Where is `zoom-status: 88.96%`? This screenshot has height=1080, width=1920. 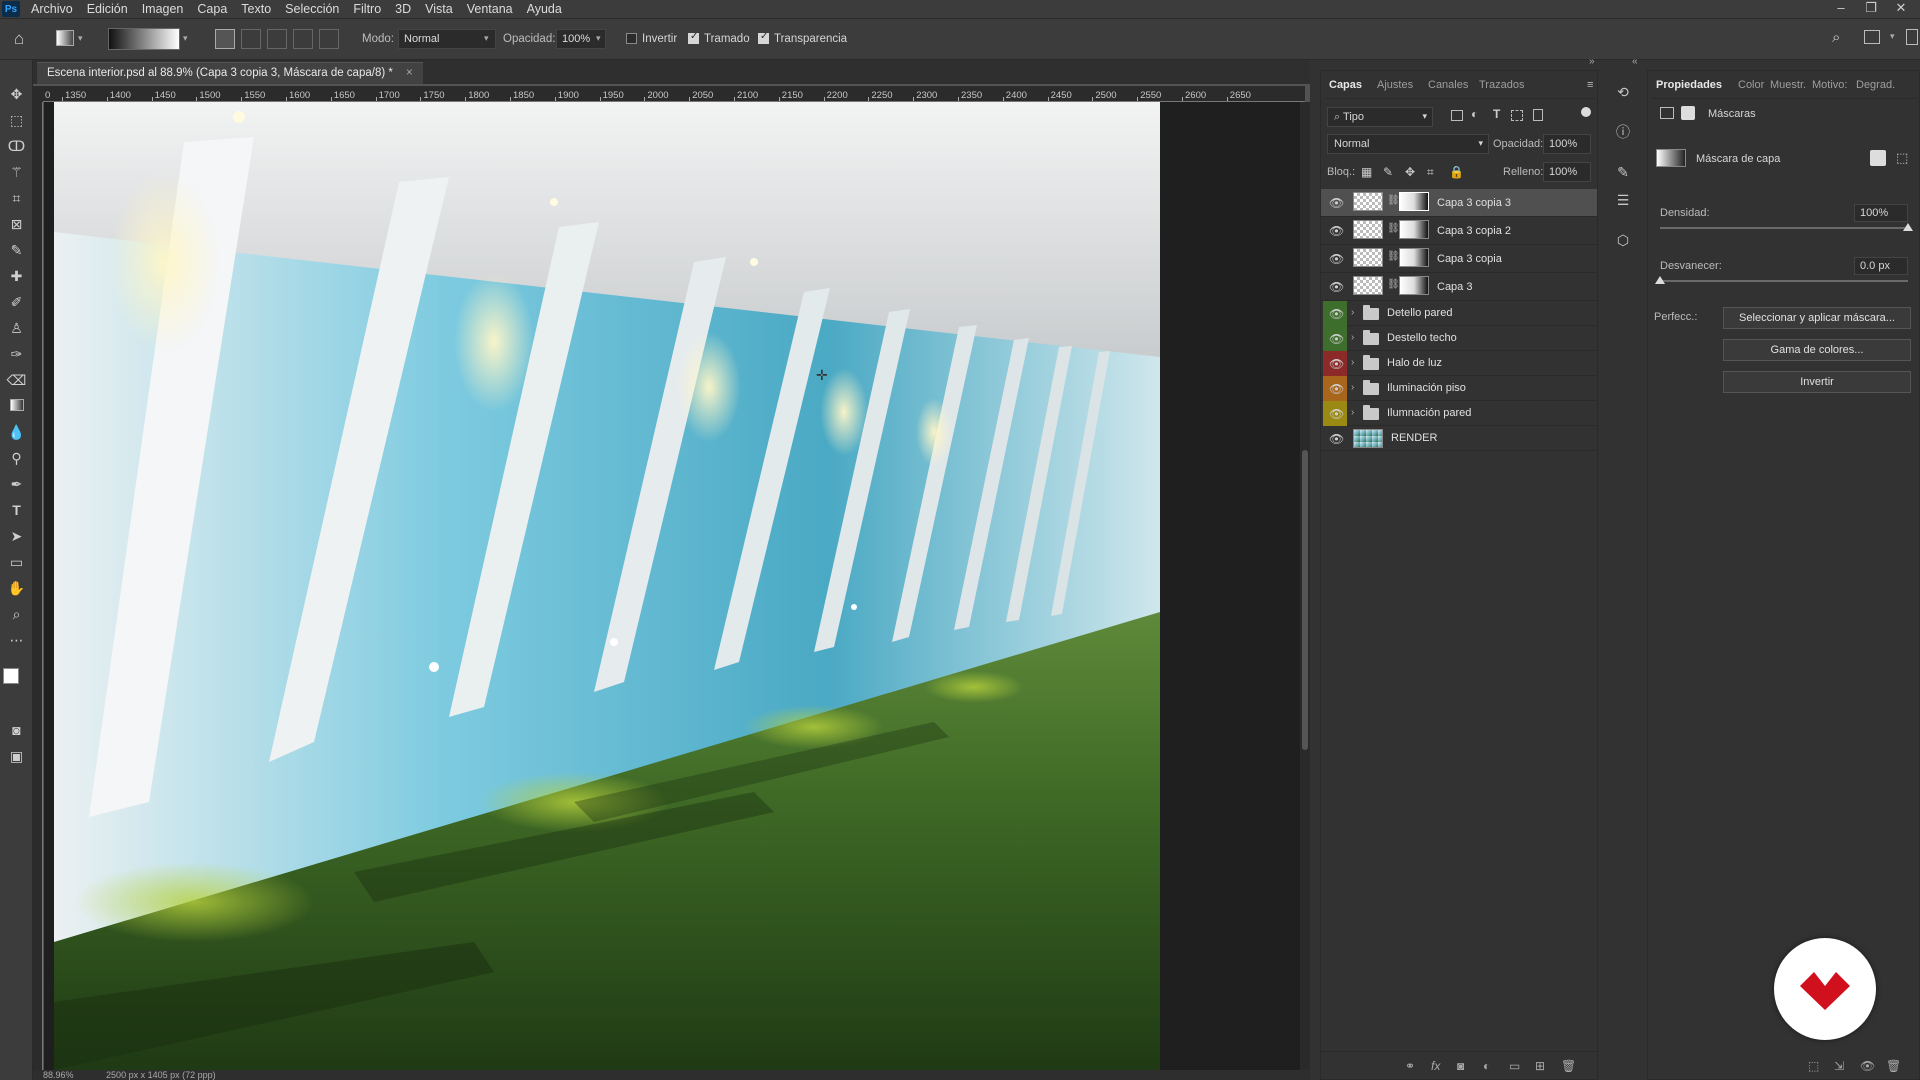 zoom-status: 88.96% is located at coordinates (58, 1075).